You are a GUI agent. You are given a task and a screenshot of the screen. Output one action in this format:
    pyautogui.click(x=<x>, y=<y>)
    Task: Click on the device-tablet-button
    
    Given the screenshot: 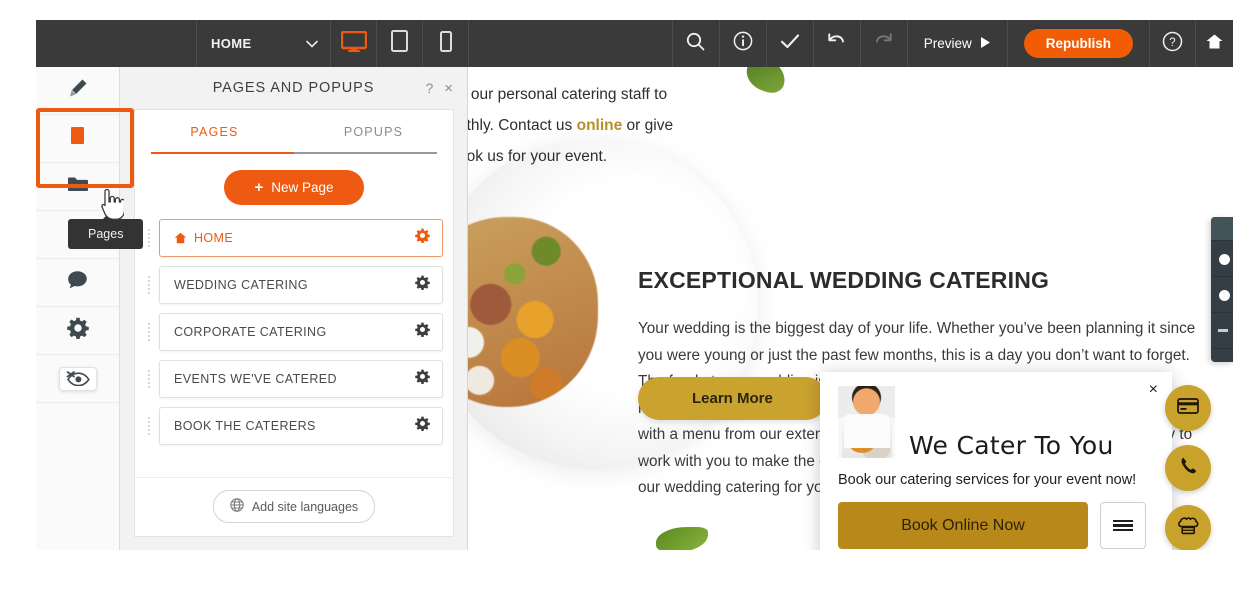 What is the action you would take?
    pyautogui.click(x=400, y=43)
    